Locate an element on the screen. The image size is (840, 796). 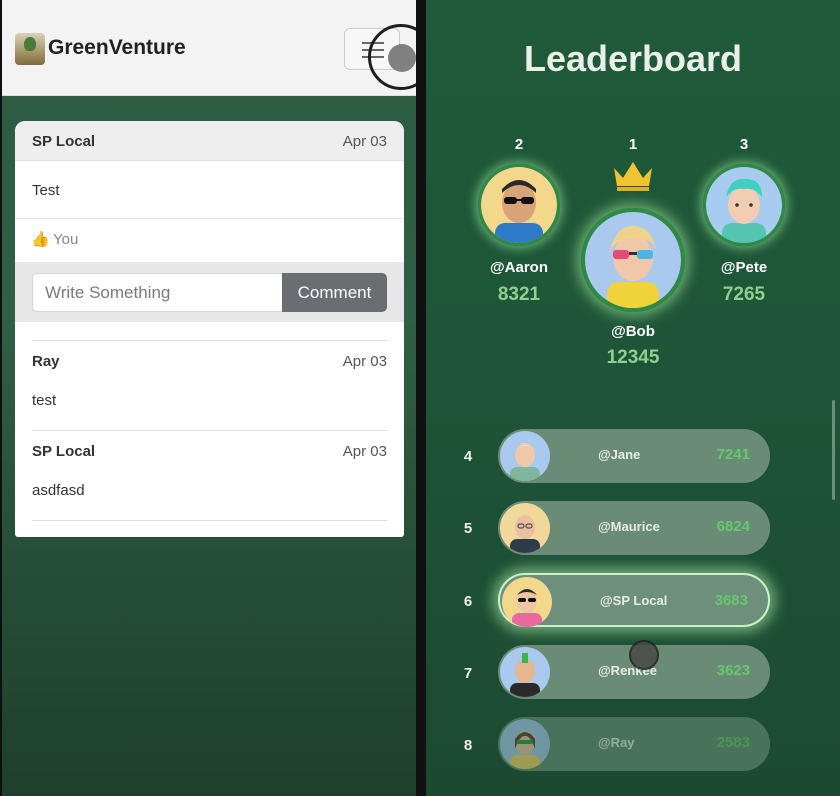
leaderboard-row-ray: @Ray 2583 is located at coordinates (634, 744).